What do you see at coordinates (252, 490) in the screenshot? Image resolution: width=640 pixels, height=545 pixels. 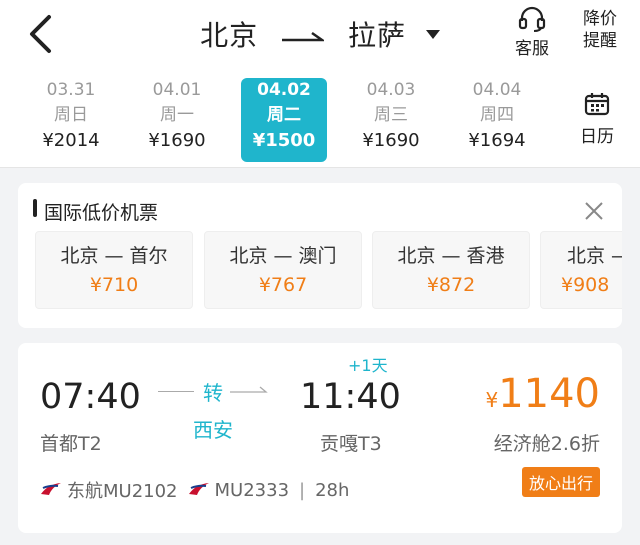 I see `airline-flight-2: MU2333` at bounding box center [252, 490].